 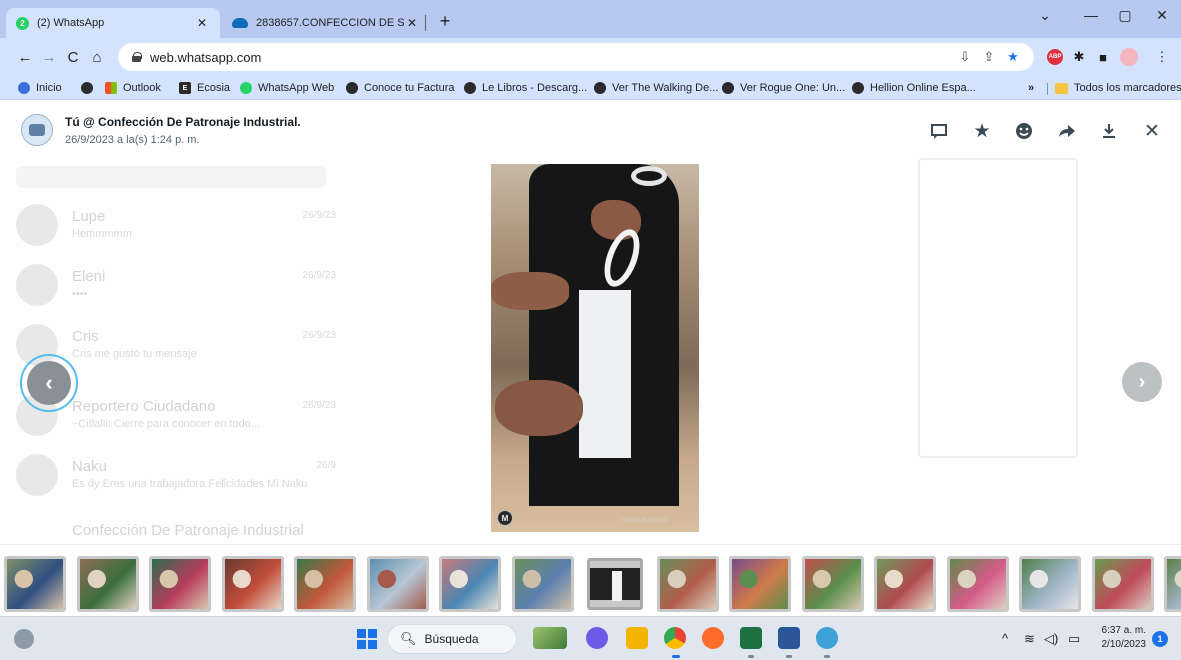 I want to click on tab-title: 2838657.CONFECCION DE SHOF, so click(x=330, y=23).